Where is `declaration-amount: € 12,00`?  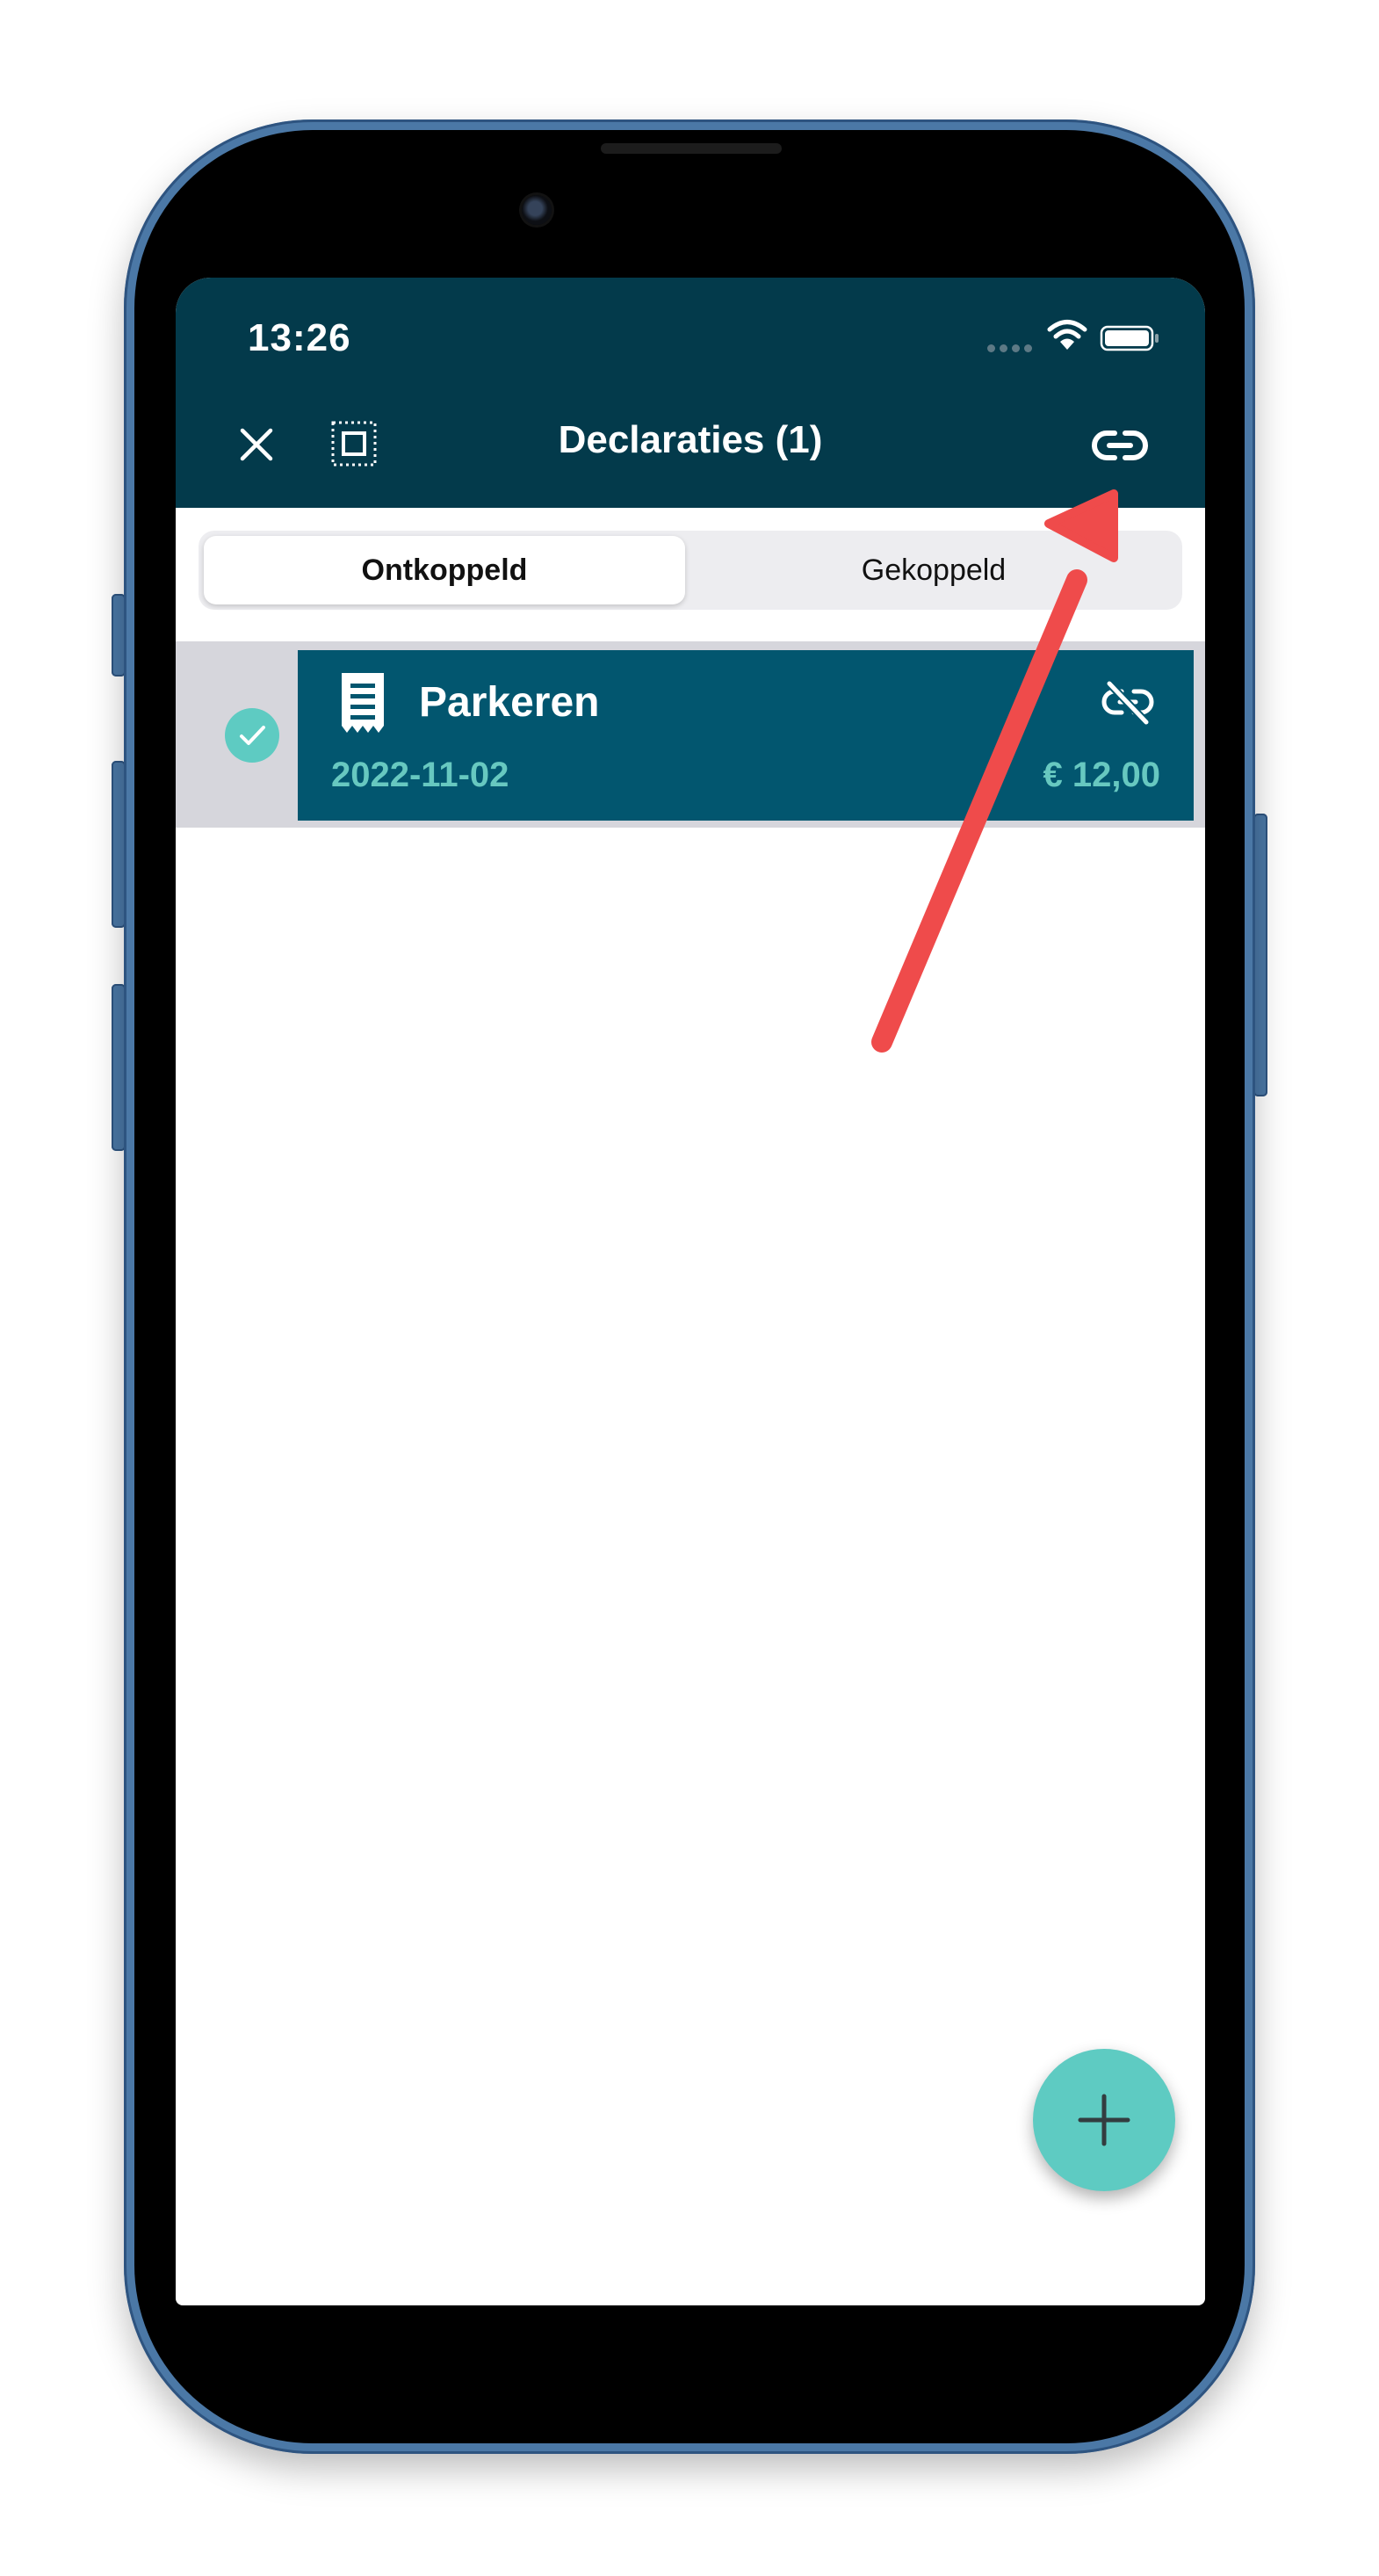 declaration-amount: € 12,00 is located at coordinates (1101, 775).